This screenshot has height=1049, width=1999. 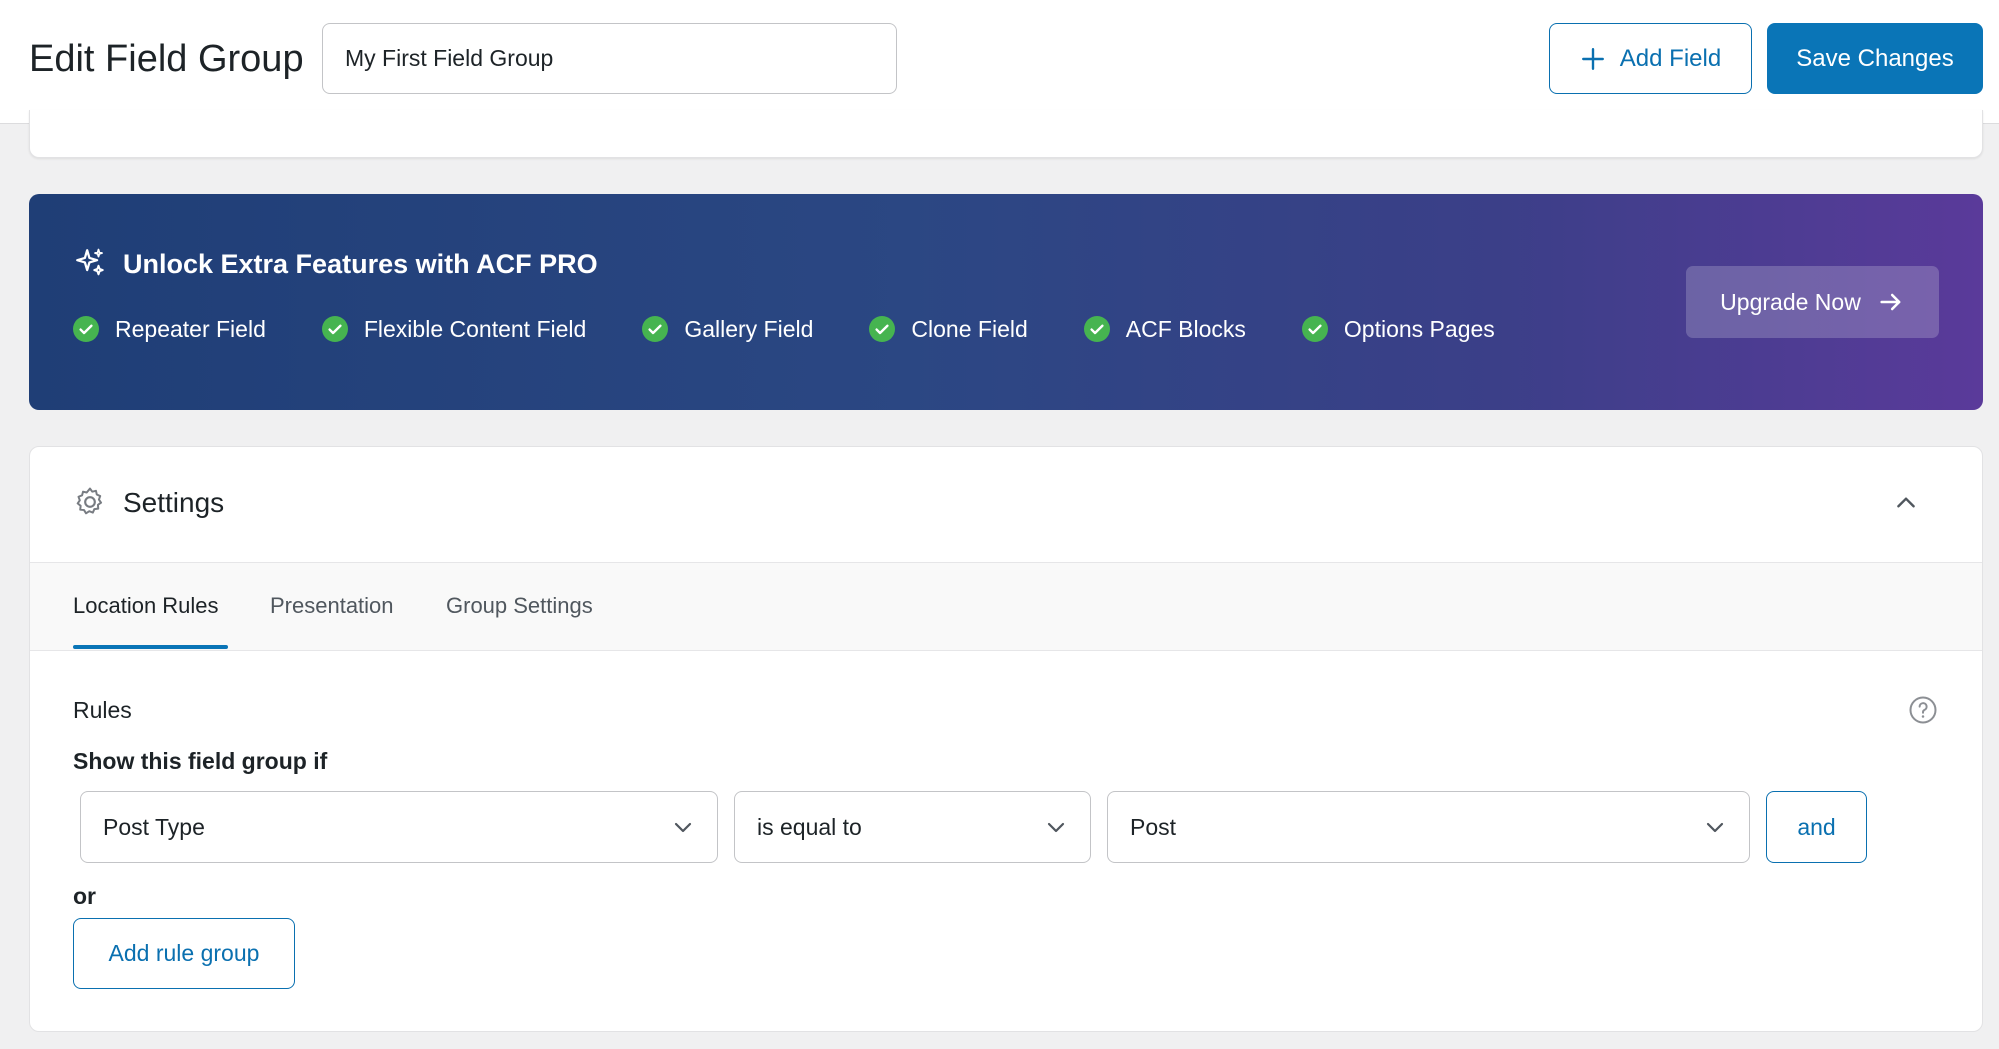 I want to click on feature-label: Gallery Field, so click(x=749, y=328).